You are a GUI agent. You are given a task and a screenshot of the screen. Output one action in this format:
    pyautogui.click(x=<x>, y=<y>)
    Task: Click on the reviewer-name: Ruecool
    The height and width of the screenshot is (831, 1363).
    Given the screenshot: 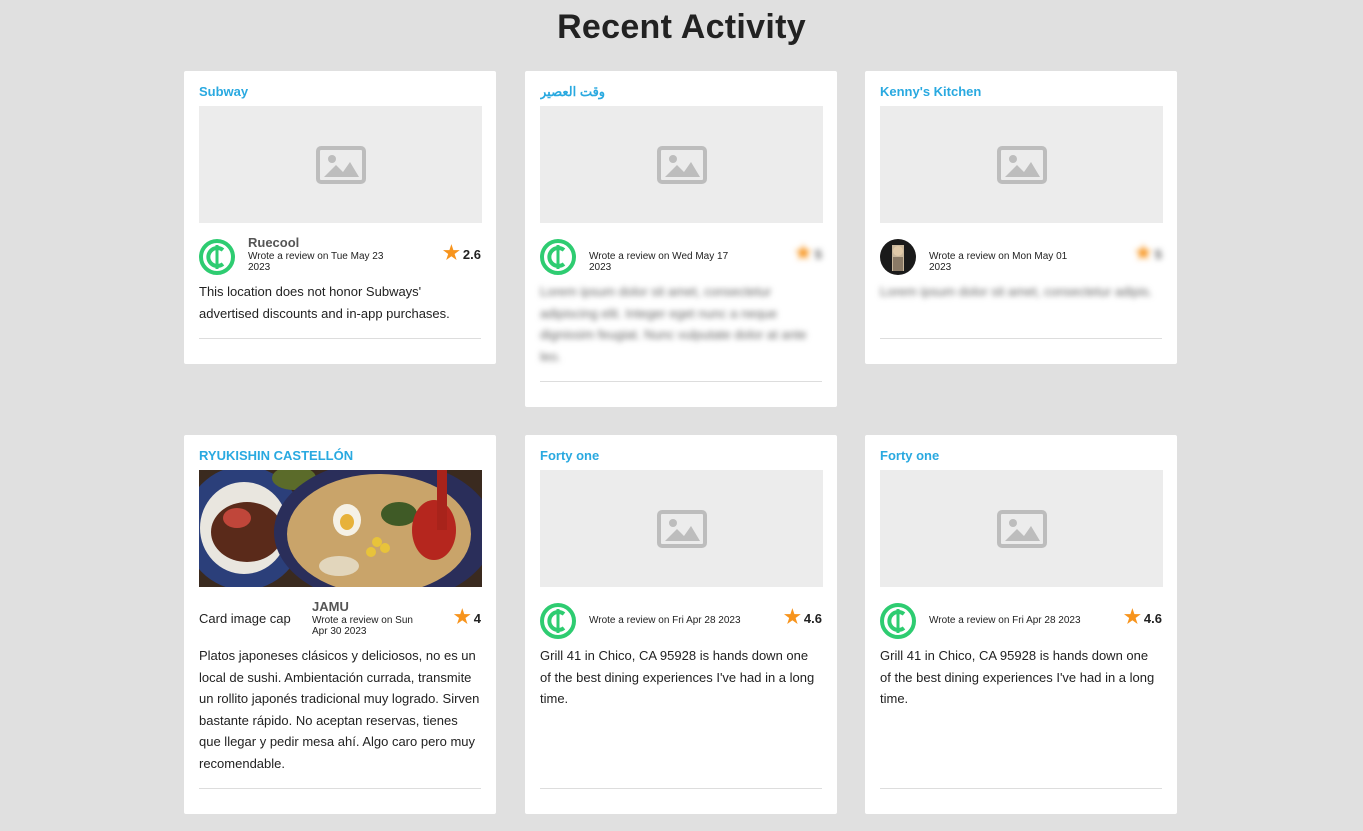 What is the action you would take?
    pyautogui.click(x=273, y=242)
    